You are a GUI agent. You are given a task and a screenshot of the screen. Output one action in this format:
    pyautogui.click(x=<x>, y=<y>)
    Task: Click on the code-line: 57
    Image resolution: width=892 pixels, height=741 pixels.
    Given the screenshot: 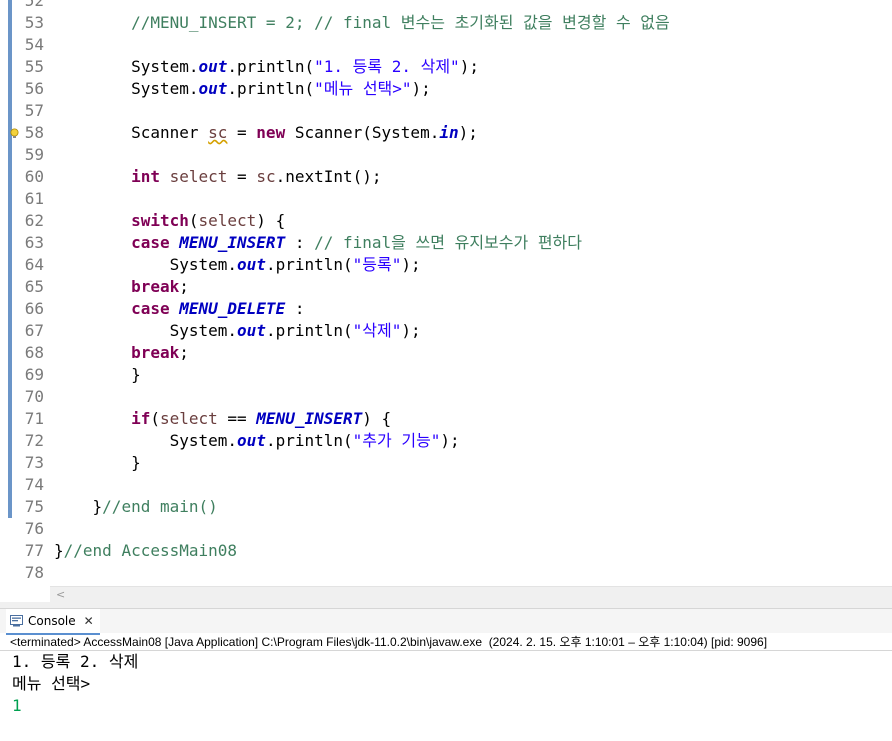 What is the action you would take?
    pyautogui.click(x=446, y=111)
    